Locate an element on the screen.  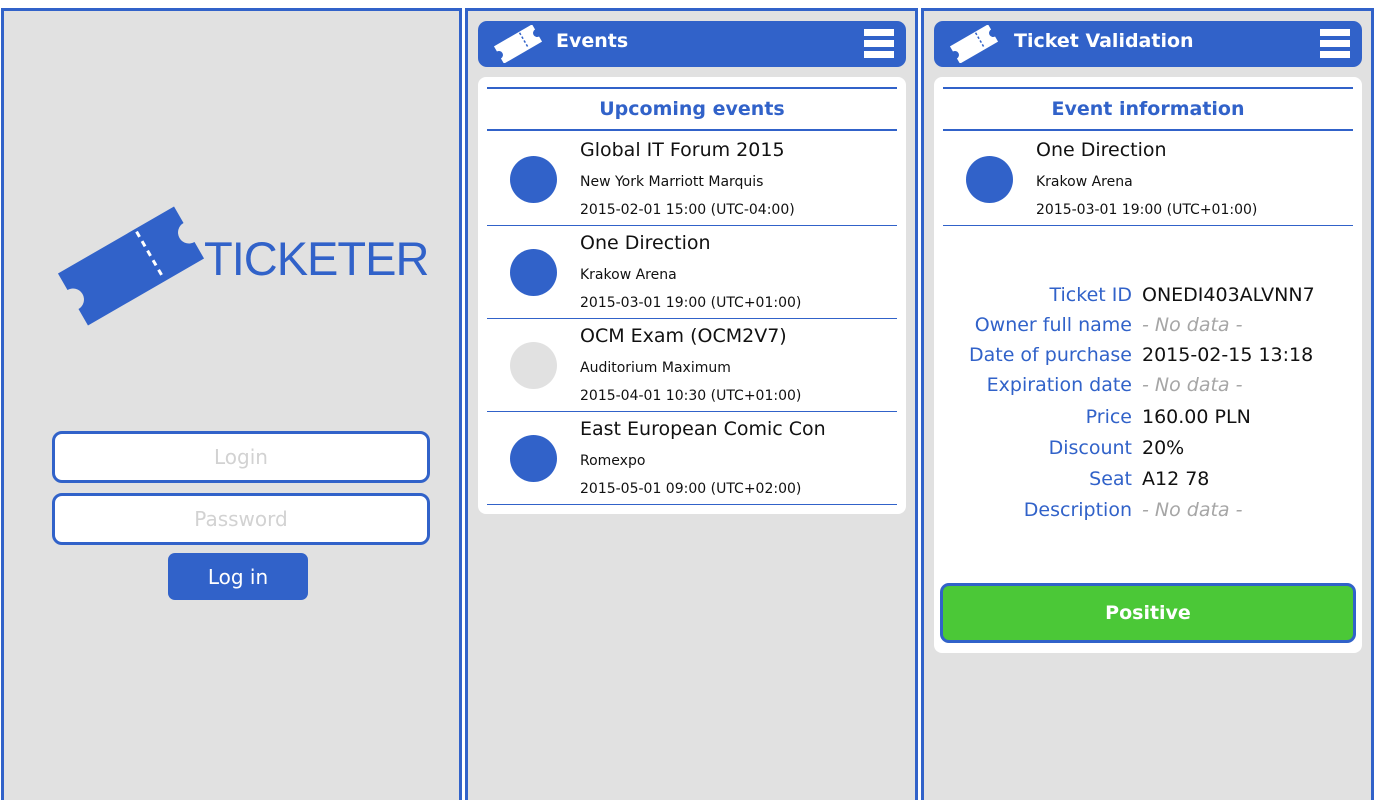
logo: TICKETER is located at coordinates (242, 266).